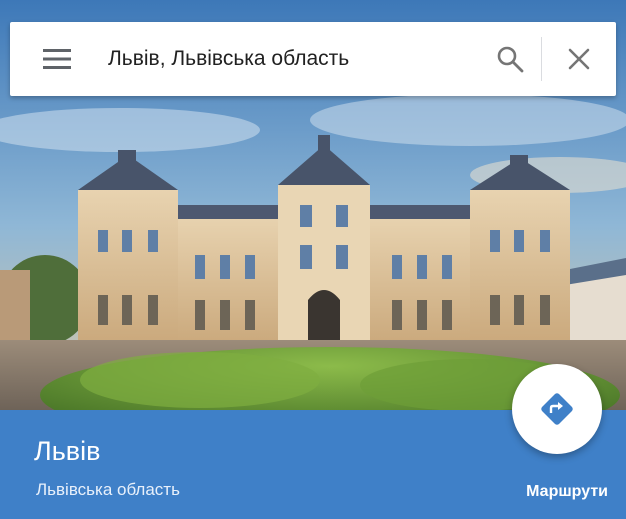 The image size is (626, 519). What do you see at coordinates (567, 492) in the screenshot?
I see `directions-label: Маршрути` at bounding box center [567, 492].